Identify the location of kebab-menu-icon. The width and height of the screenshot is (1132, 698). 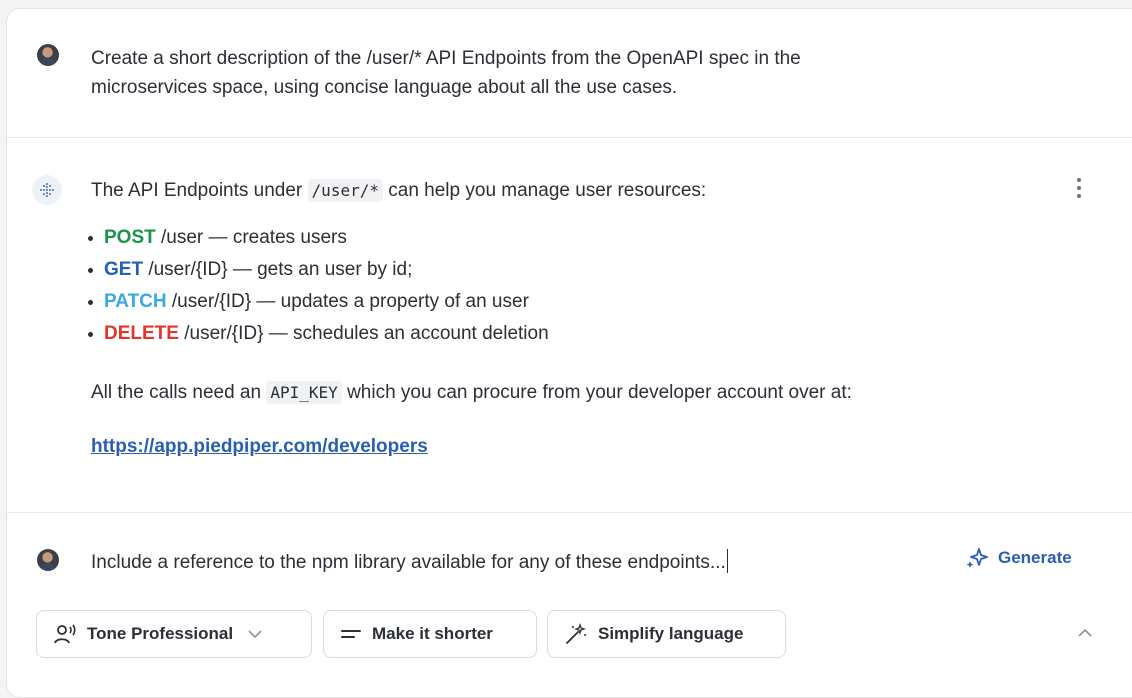
(1079, 189).